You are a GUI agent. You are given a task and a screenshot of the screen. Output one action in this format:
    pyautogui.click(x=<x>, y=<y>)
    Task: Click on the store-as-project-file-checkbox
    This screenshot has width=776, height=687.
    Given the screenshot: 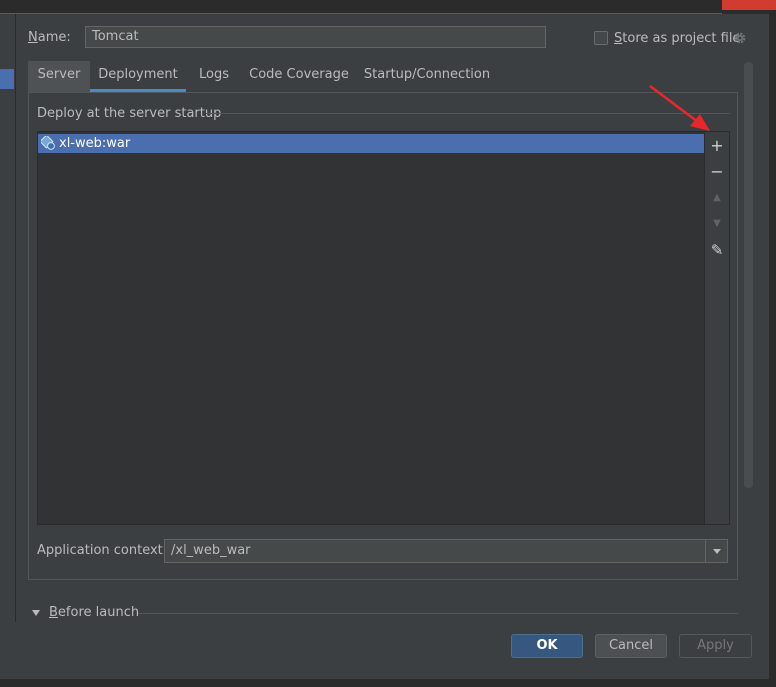 What is the action you would take?
    pyautogui.click(x=601, y=38)
    